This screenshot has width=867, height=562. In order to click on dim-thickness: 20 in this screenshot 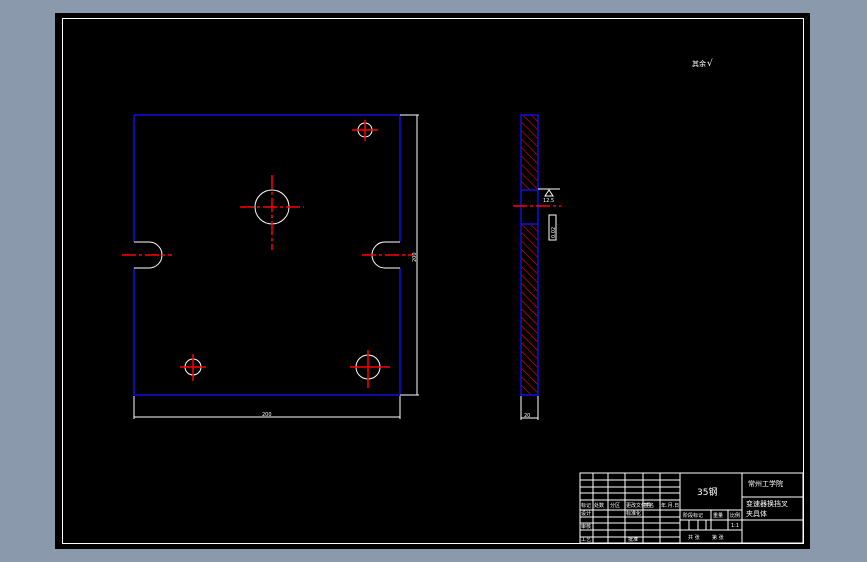, I will do `click(527, 416)`.